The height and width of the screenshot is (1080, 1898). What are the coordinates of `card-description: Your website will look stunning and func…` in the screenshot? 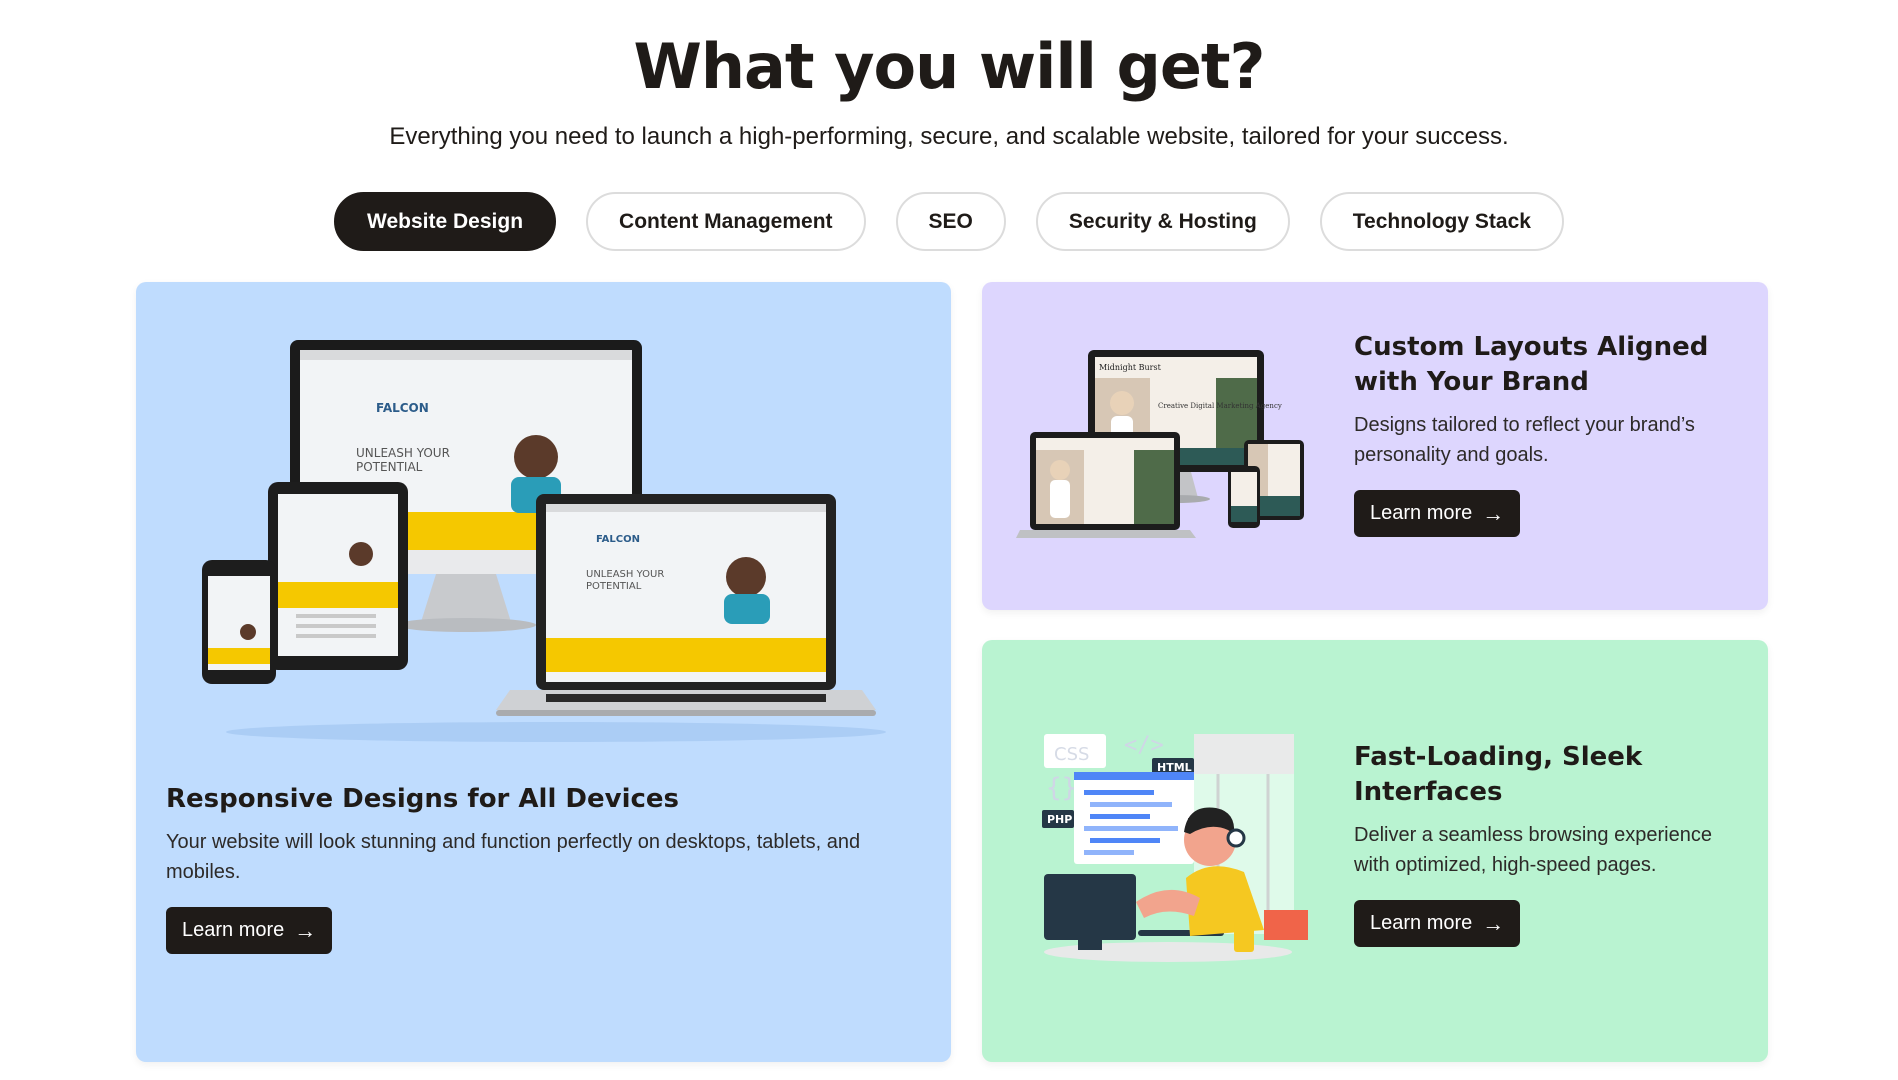 It's located at (513, 857).